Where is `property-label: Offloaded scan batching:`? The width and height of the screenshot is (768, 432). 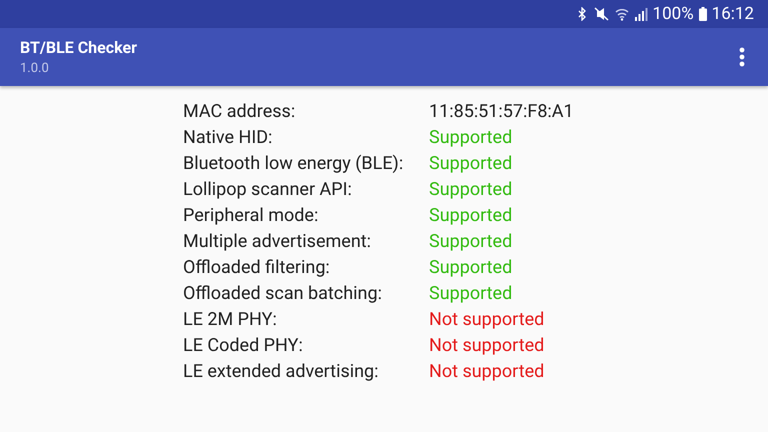 property-label: Offloaded scan batching: is located at coordinates (283, 293).